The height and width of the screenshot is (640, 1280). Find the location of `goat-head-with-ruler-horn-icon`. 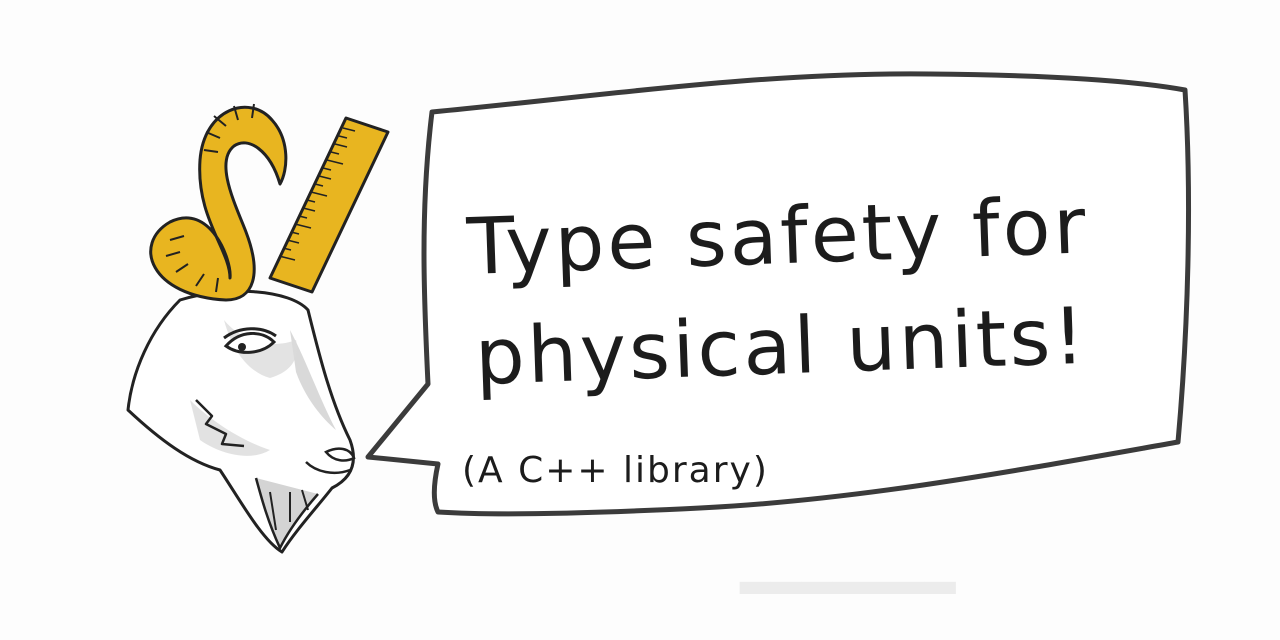

goat-head-with-ruler-horn-icon is located at coordinates (258, 328).